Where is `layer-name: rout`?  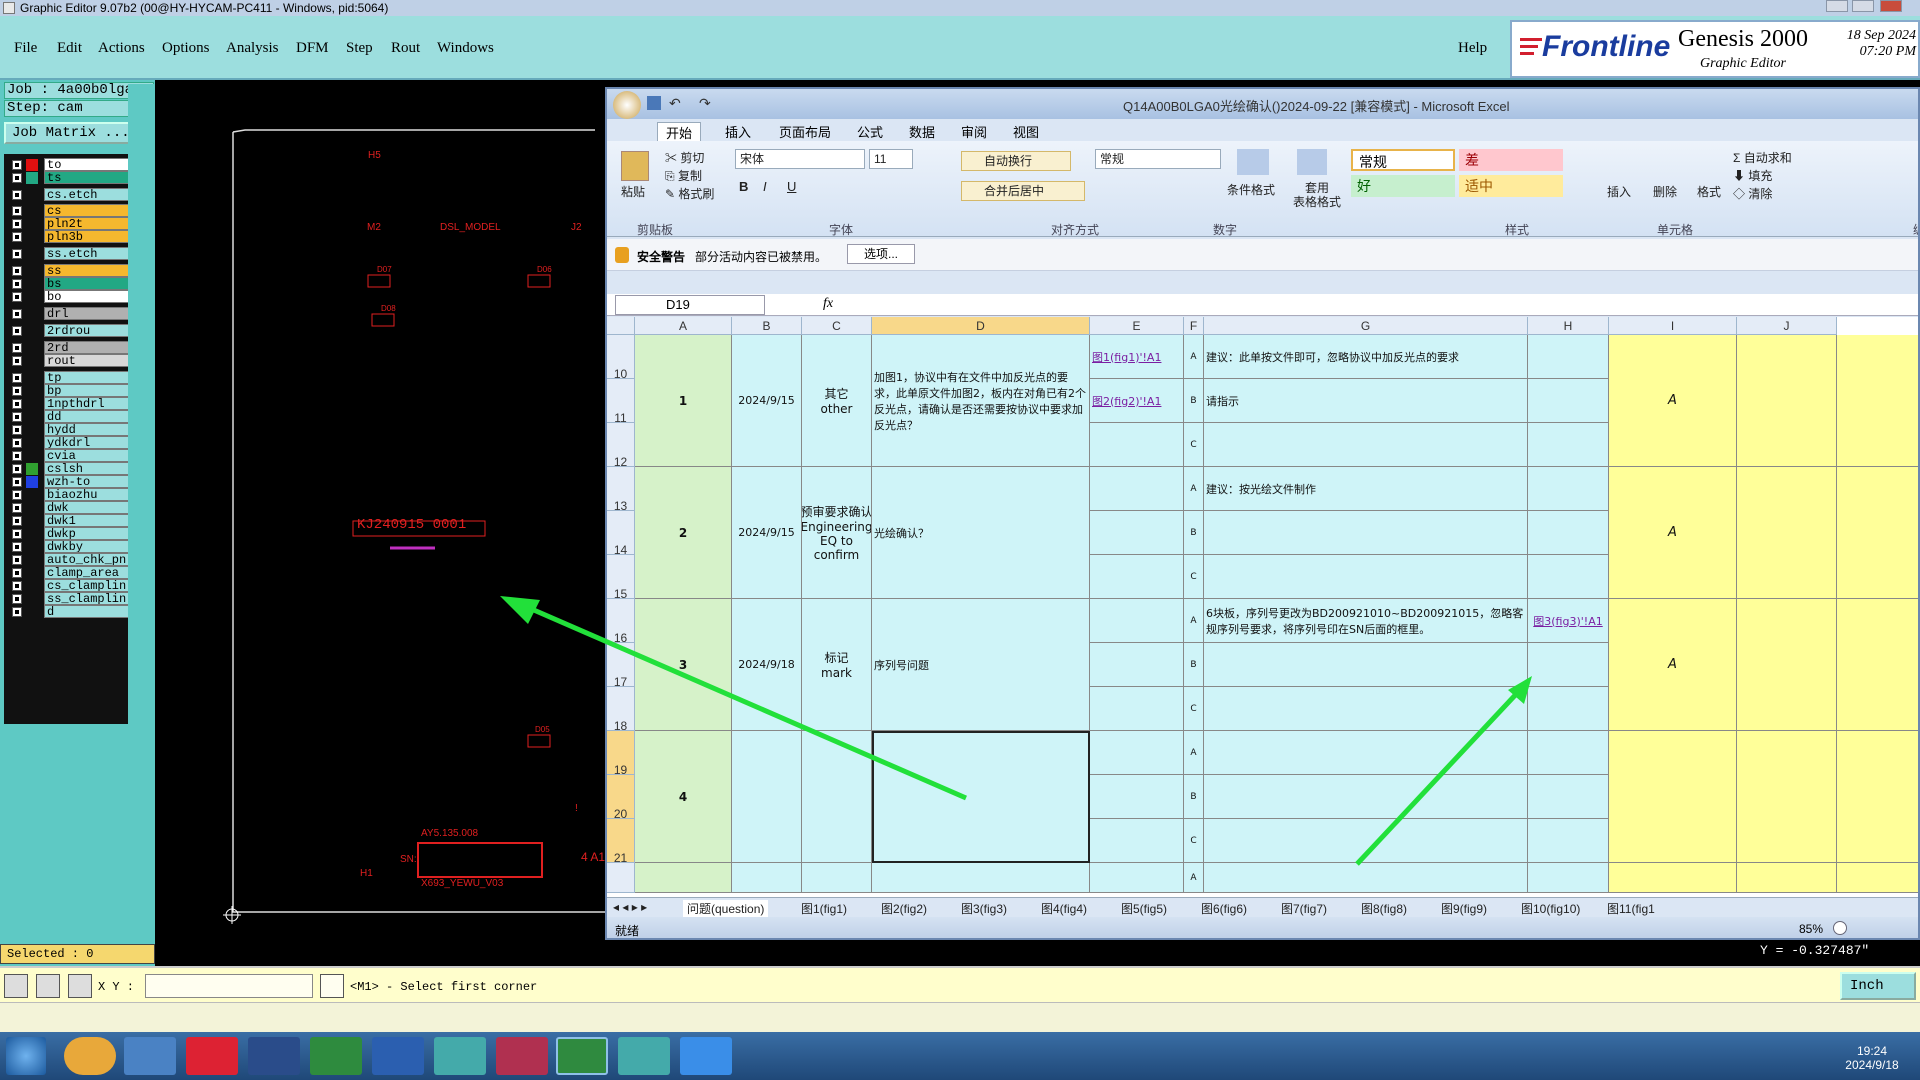 layer-name: rout is located at coordinates (87, 360).